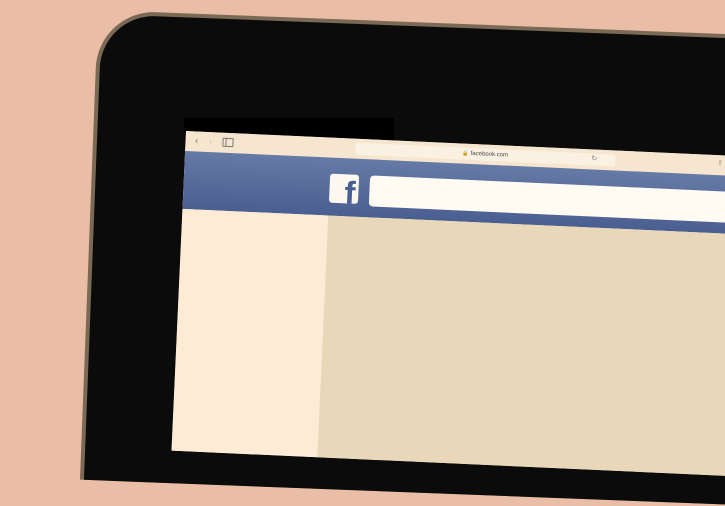  What do you see at coordinates (196, 140) in the screenshot?
I see `back-icon: ‹` at bounding box center [196, 140].